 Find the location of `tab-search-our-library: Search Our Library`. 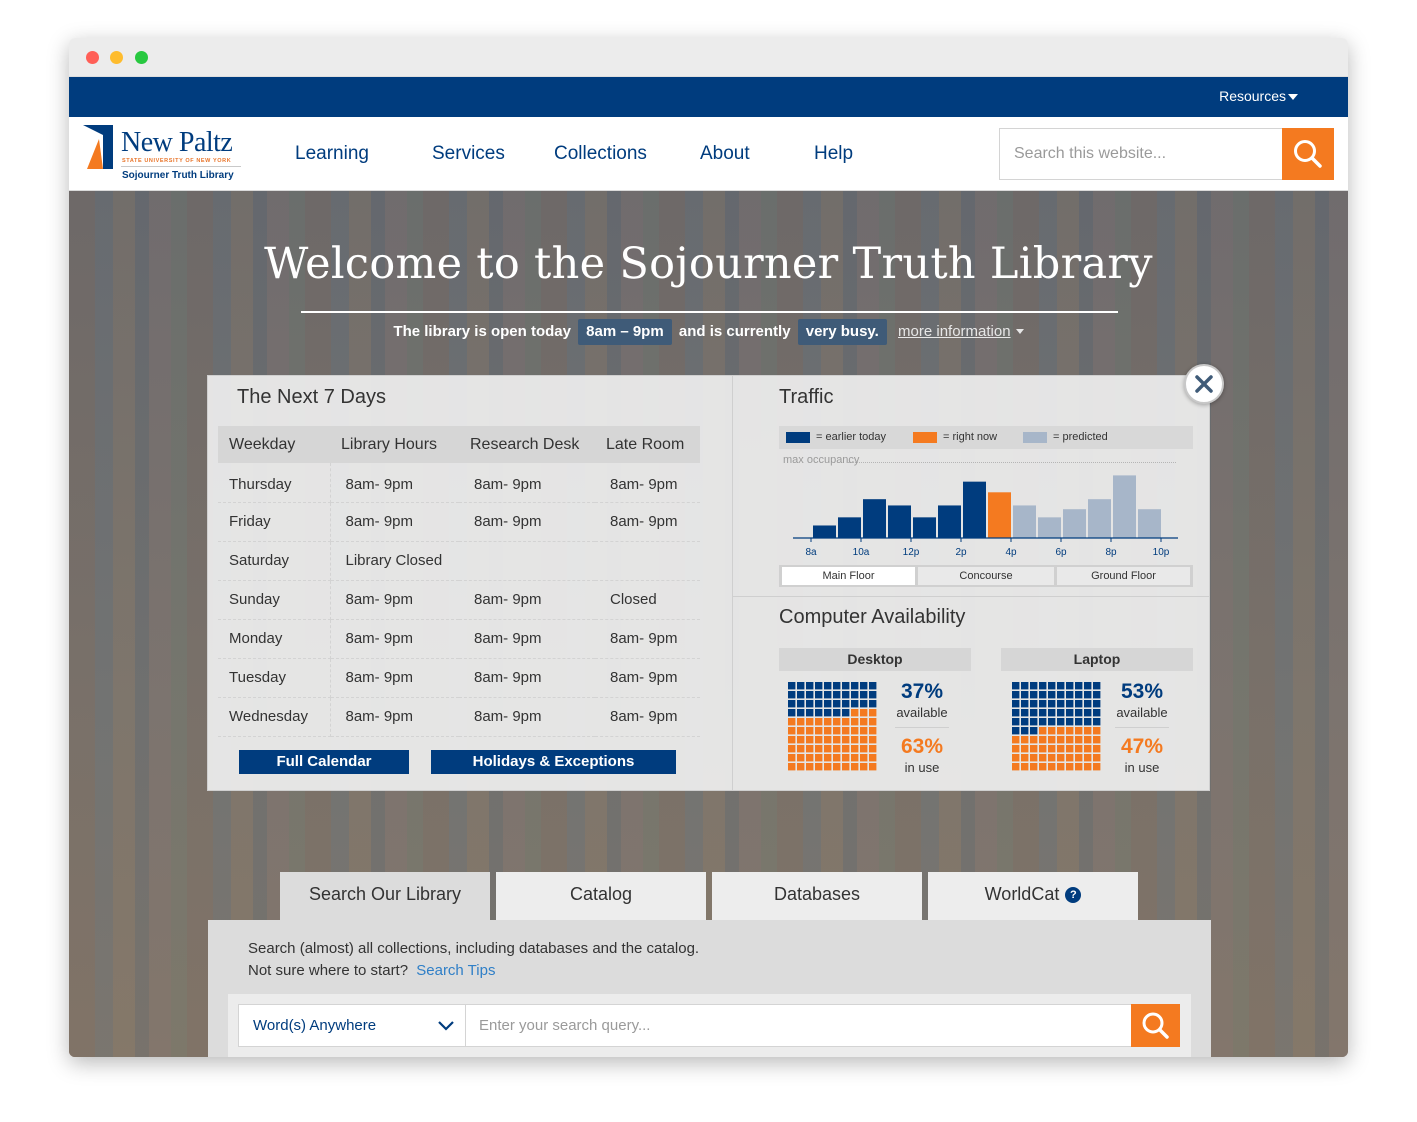

tab-search-our-library: Search Our Library is located at coordinates (385, 896).